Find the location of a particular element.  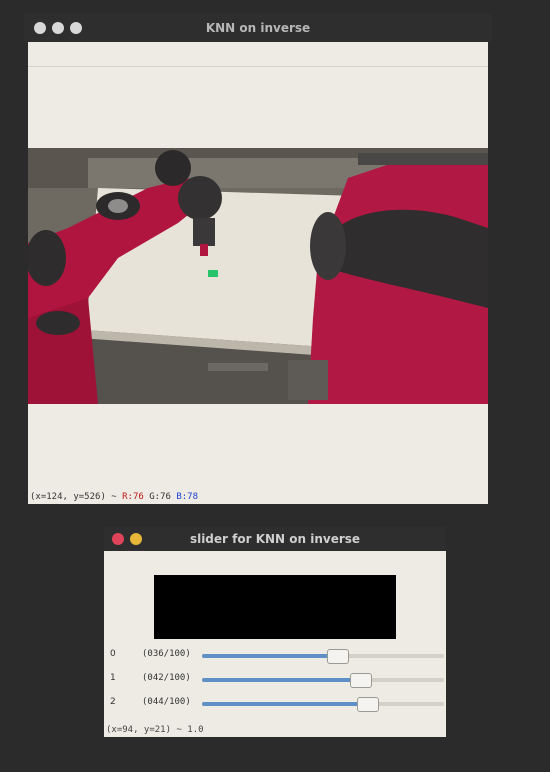

slider-window-titlebar: slider for KNN on inverse is located at coordinates (275, 539).